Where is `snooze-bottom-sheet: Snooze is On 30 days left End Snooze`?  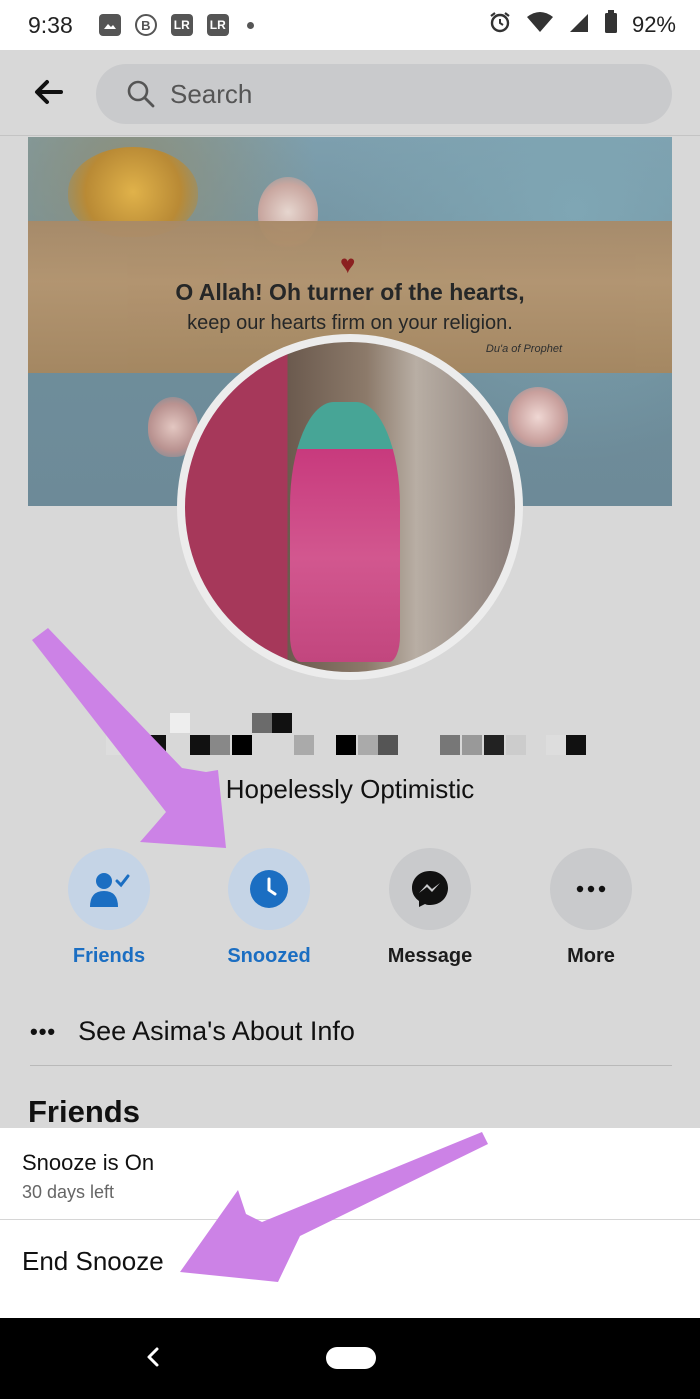
snooze-bottom-sheet: Snooze is On 30 days left End Snooze is located at coordinates (350, 1223).